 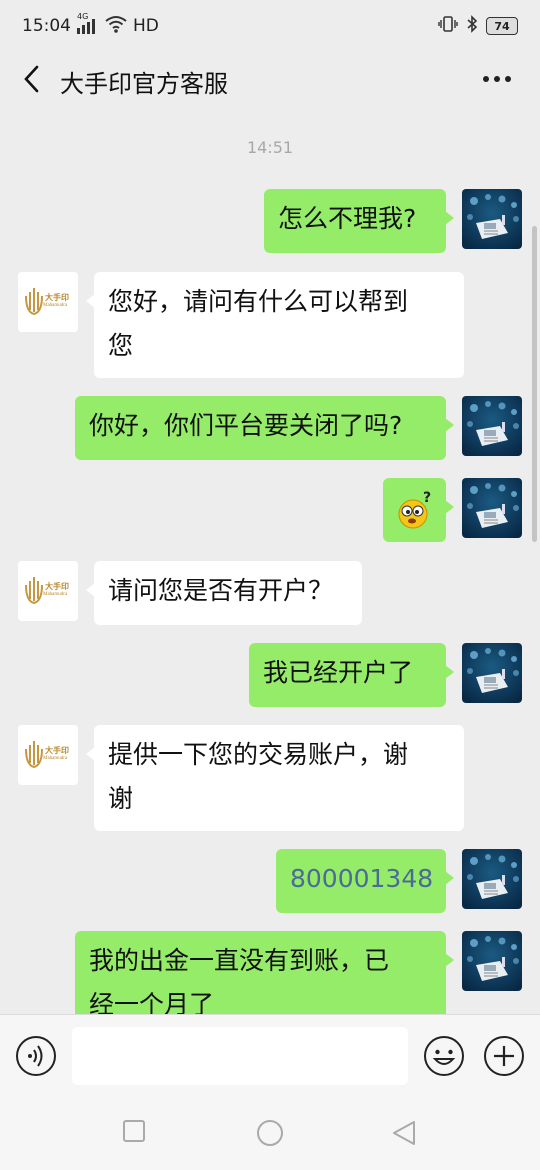 What do you see at coordinates (472, 26) in the screenshot?
I see `bluetooth-icon` at bounding box center [472, 26].